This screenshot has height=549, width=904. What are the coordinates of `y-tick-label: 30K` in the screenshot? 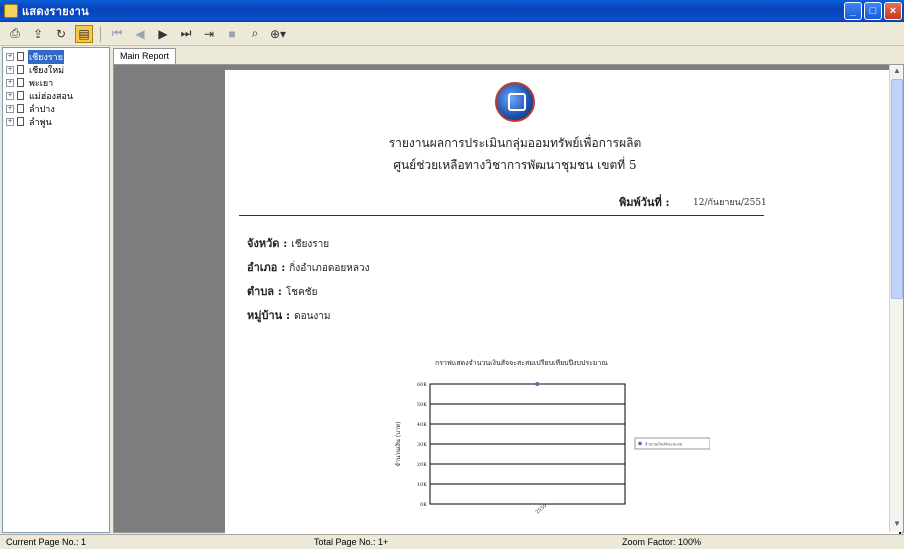 It's located at (422, 445).